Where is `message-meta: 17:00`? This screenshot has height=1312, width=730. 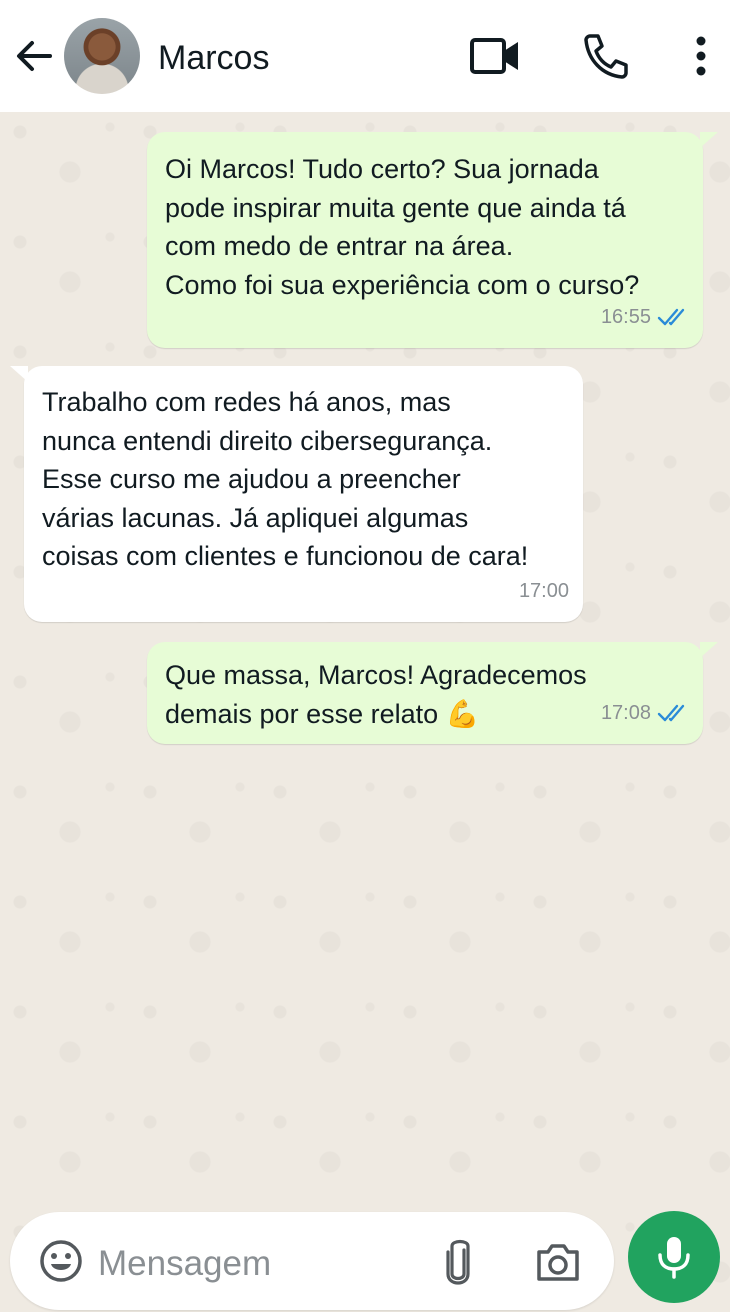
message-meta: 17:00 is located at coordinates (544, 591).